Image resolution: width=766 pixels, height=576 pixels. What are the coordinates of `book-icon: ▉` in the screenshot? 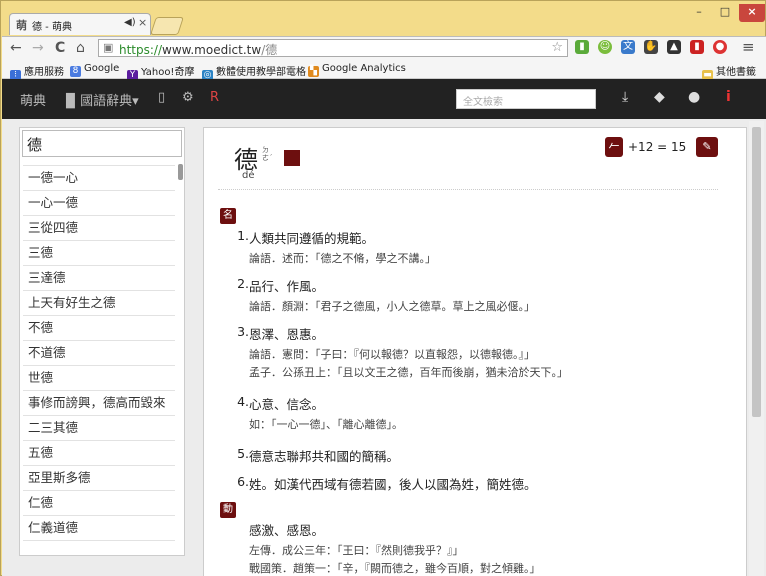 It's located at (71, 101).